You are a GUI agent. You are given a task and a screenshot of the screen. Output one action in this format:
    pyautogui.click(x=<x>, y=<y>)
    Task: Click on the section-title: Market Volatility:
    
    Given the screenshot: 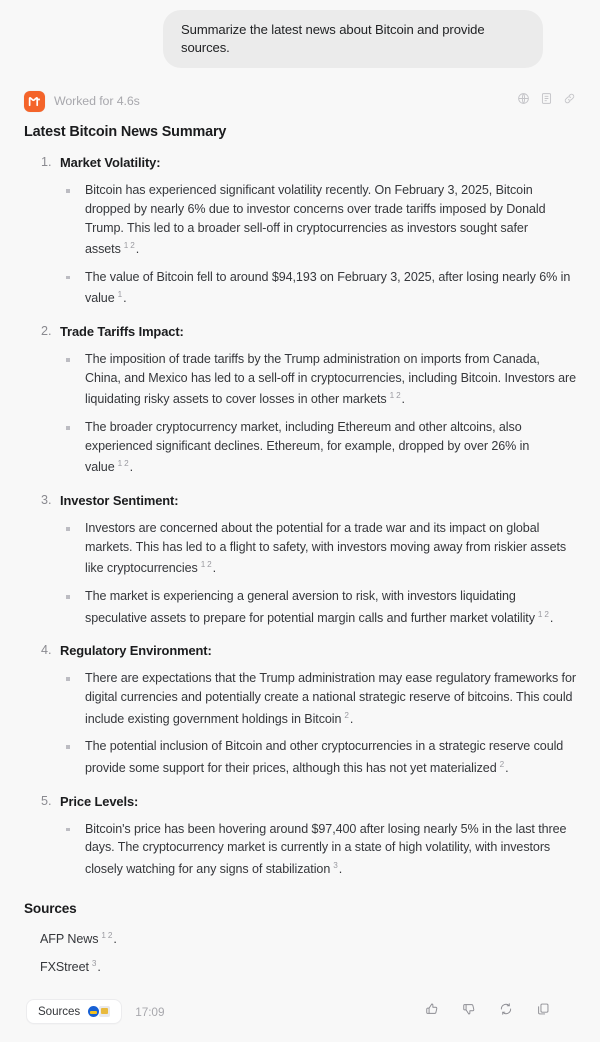 What is the action you would take?
    pyautogui.click(x=110, y=163)
    